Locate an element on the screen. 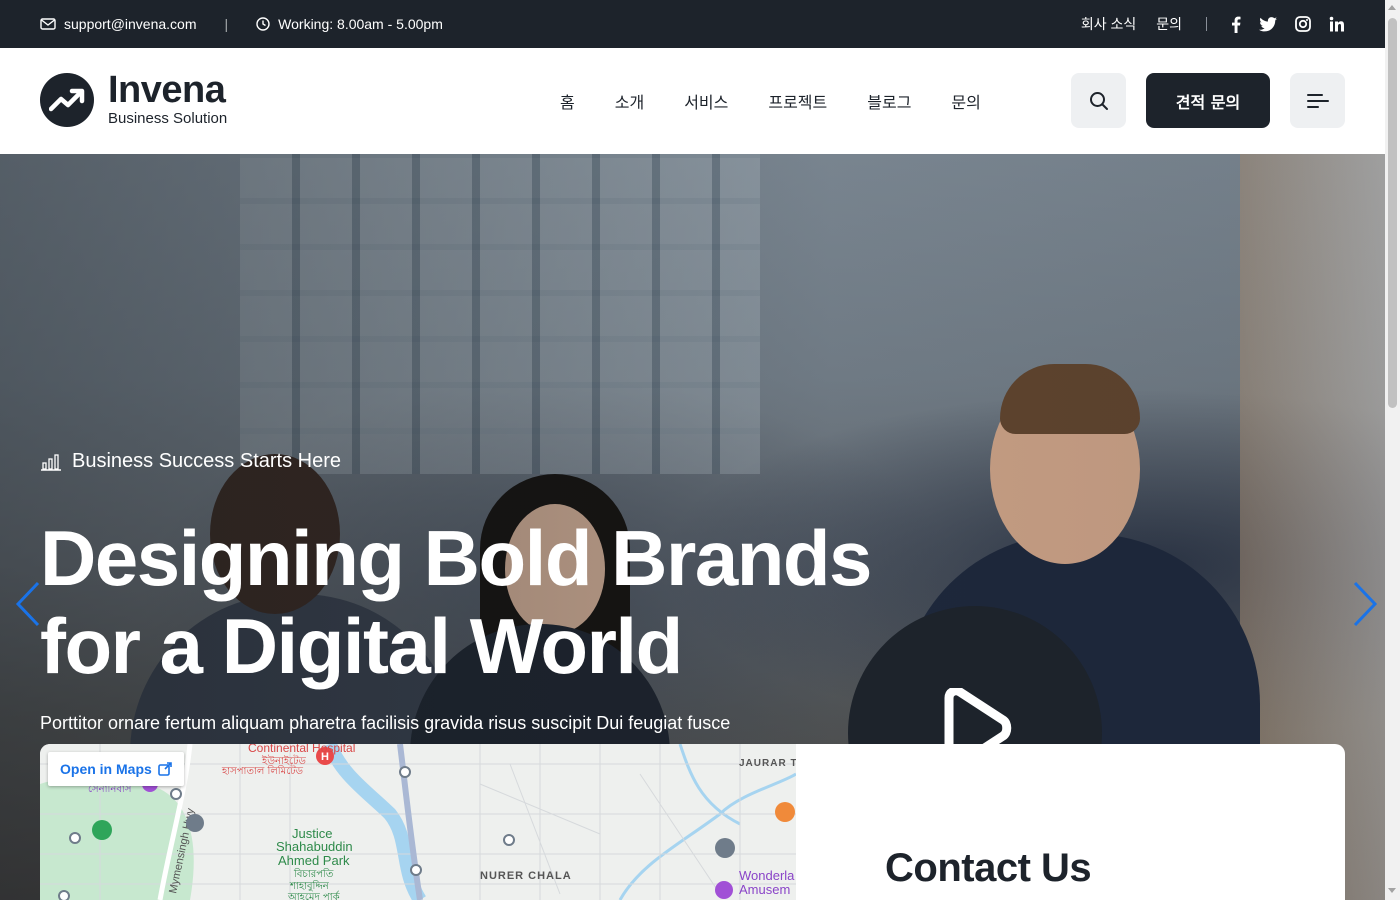 Image resolution: width=1400 pixels, height=900 pixels. divider is located at coordinates (1206, 24).